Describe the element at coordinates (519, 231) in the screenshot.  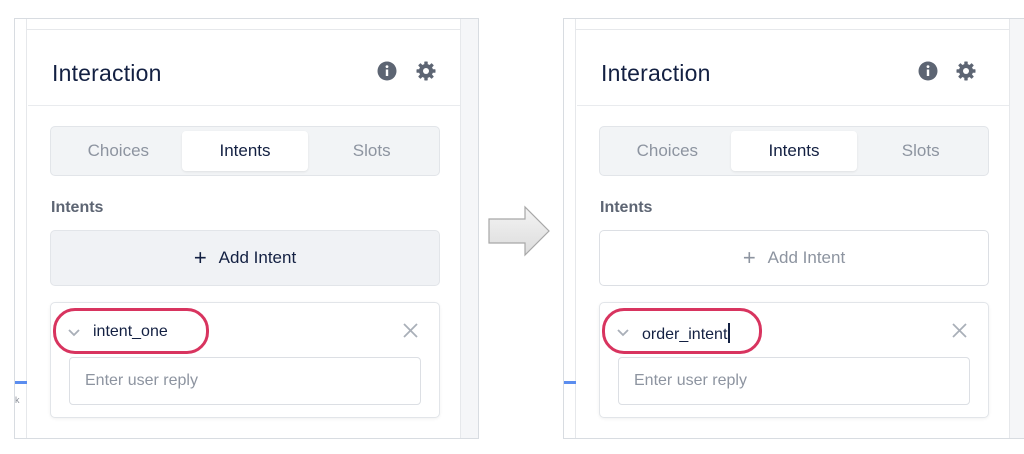
I see `right-arrow-icon` at that location.